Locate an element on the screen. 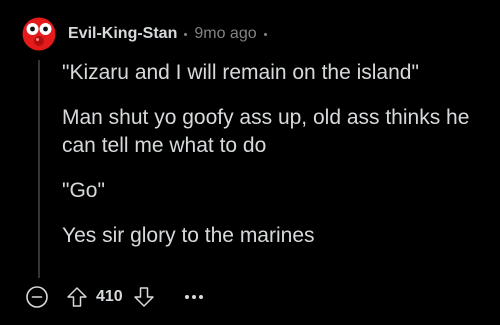  upvote-button is located at coordinates (77, 297).